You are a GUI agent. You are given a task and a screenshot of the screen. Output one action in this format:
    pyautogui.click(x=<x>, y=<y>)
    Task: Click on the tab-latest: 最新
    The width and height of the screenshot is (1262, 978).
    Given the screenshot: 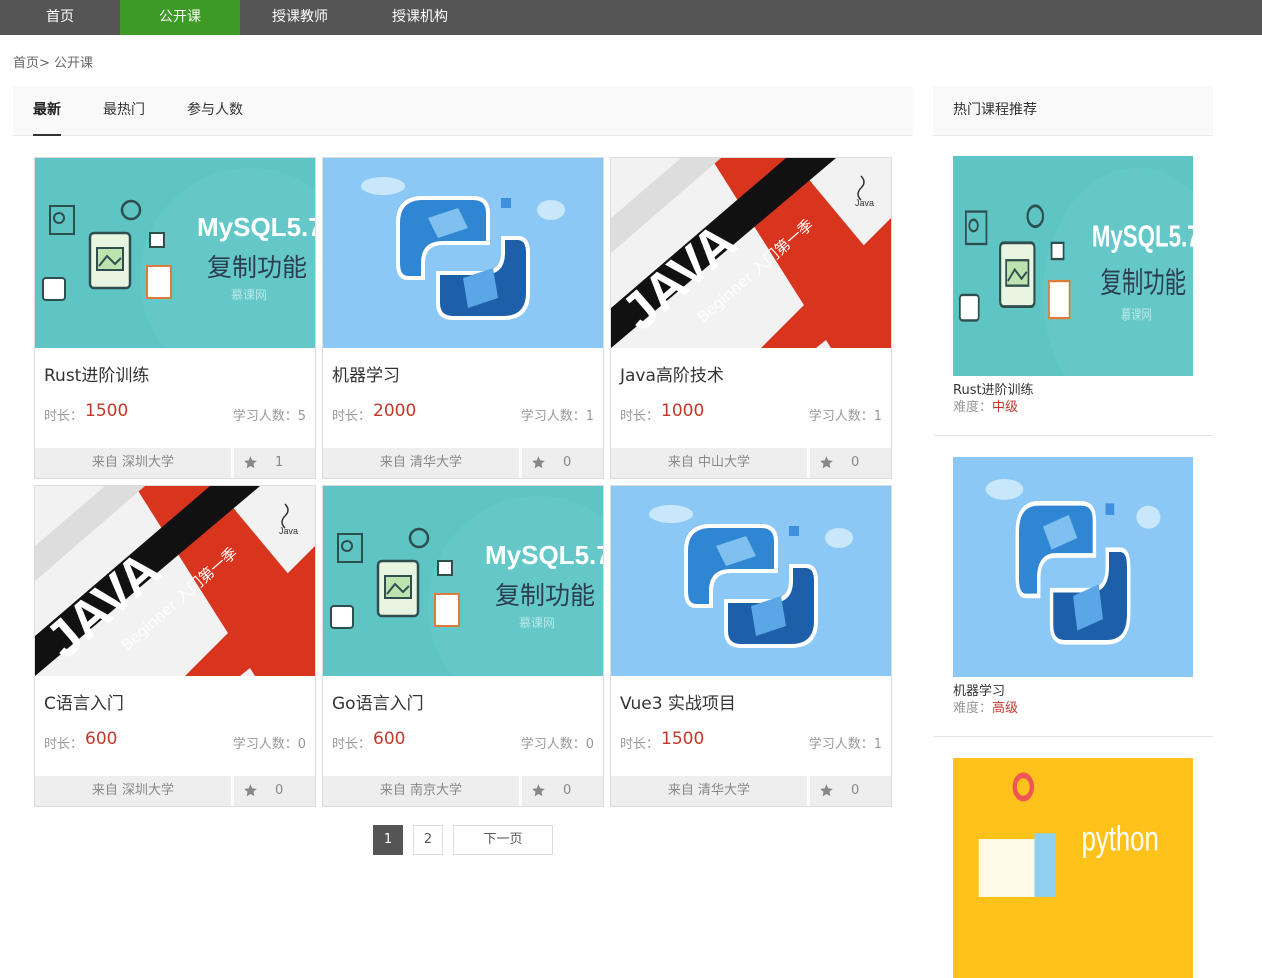 What is the action you would take?
    pyautogui.click(x=47, y=111)
    